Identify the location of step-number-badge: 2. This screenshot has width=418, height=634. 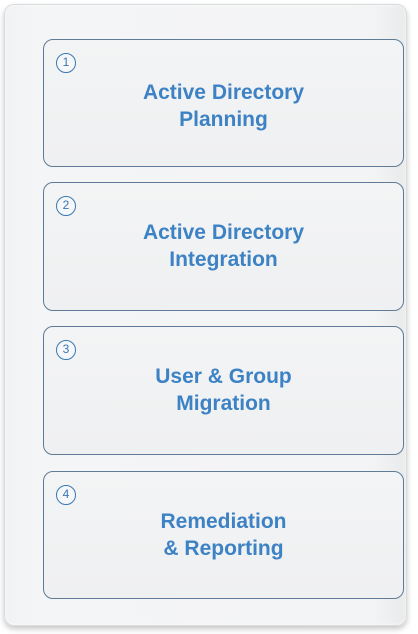
(66, 206).